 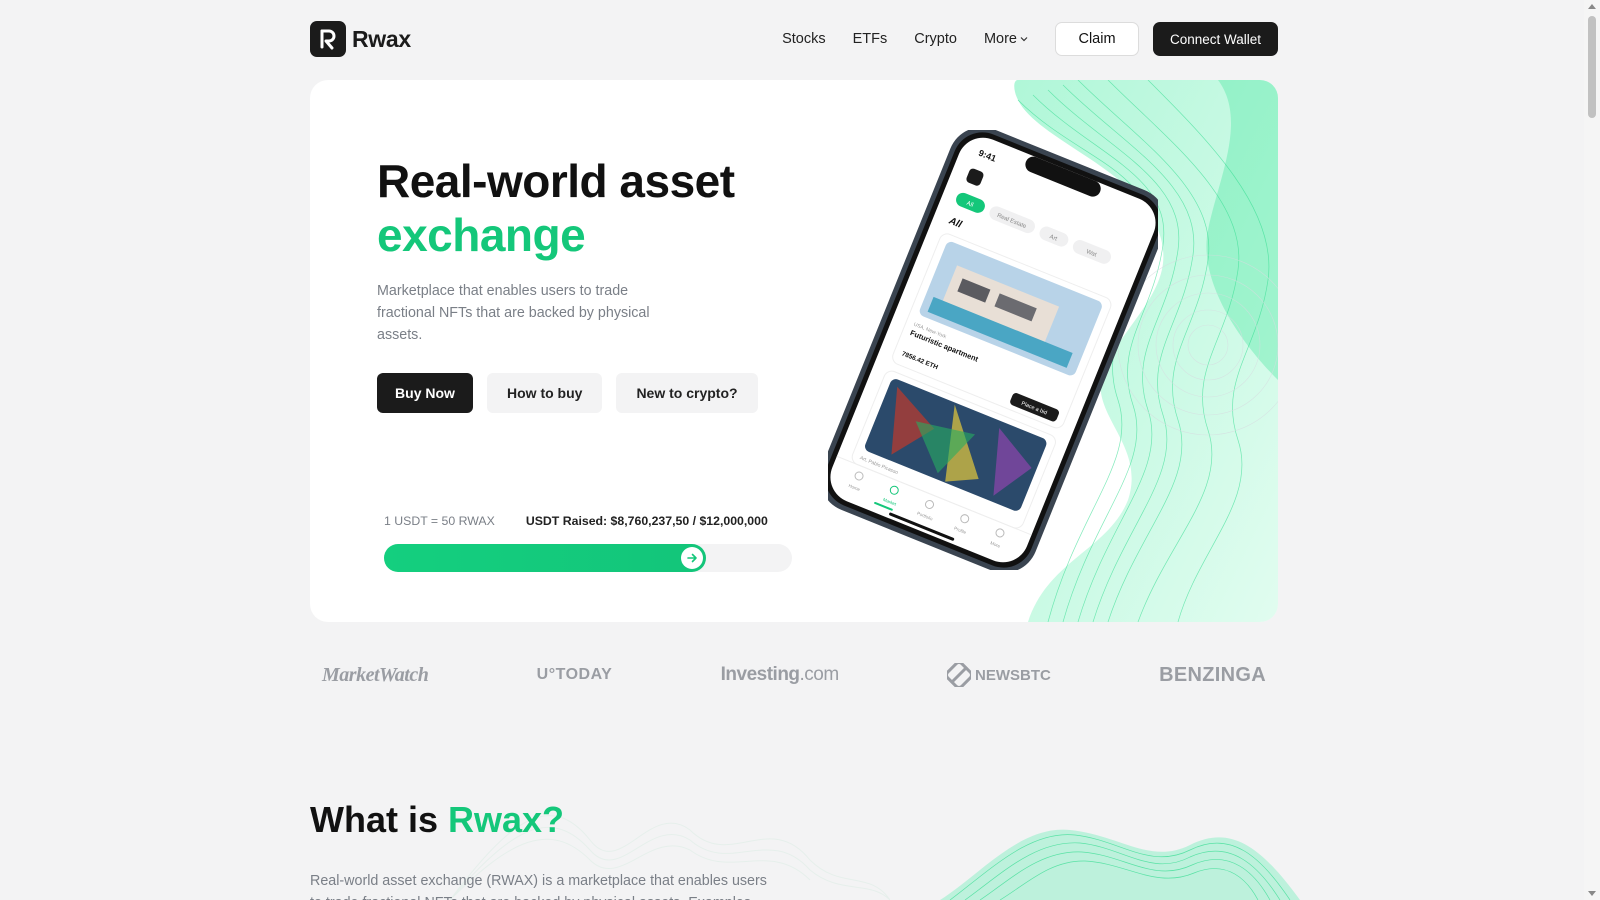 I want to click on hero-title-accent: exchange, so click(x=481, y=235).